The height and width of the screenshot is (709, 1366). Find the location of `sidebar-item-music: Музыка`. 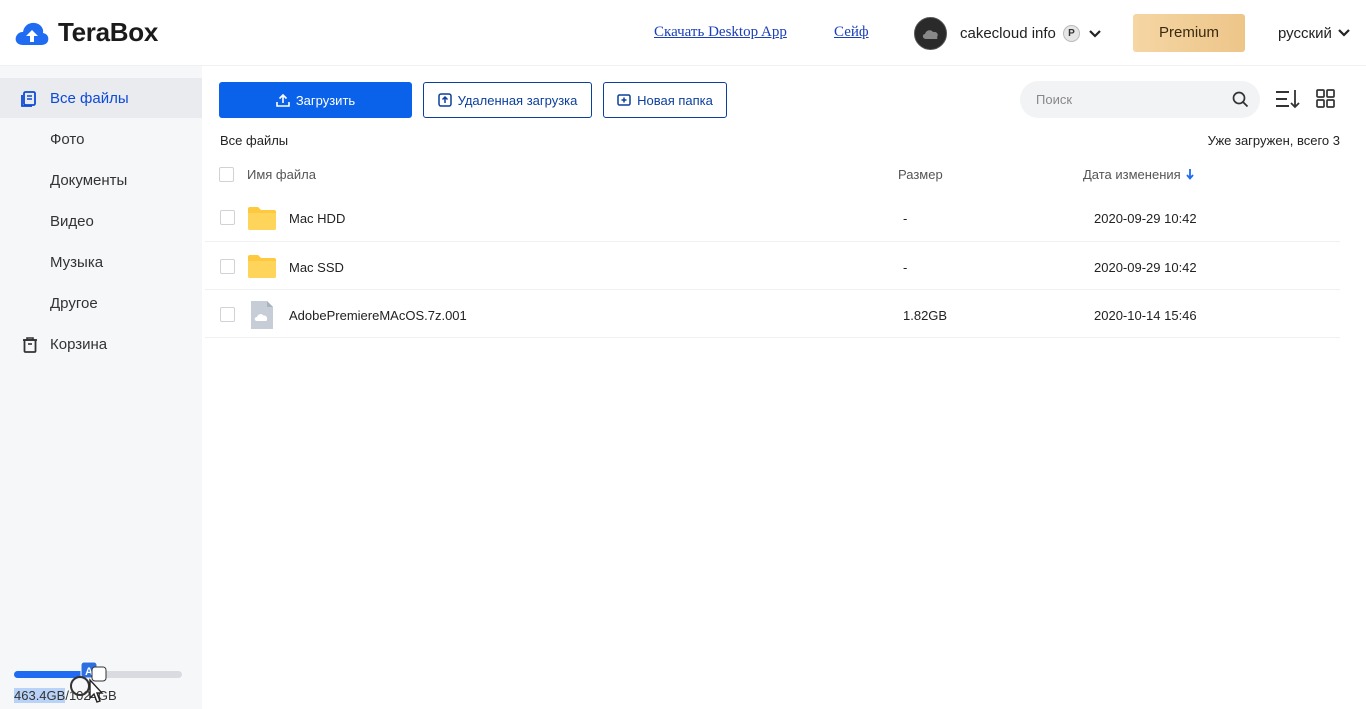

sidebar-item-music: Музыка is located at coordinates (101, 262).